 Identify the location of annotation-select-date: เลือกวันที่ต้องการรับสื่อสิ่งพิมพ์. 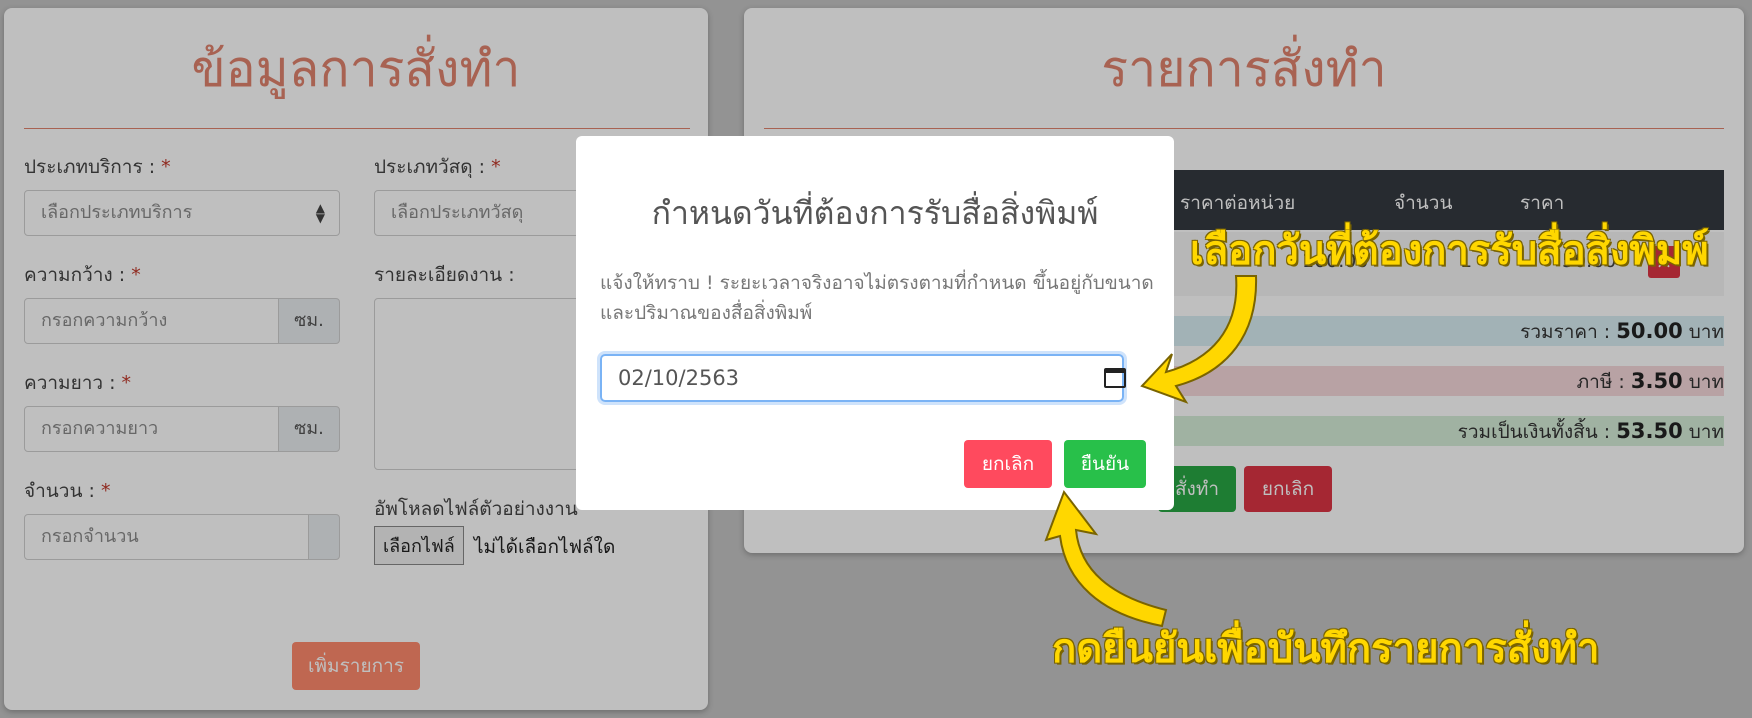
(1449, 251).